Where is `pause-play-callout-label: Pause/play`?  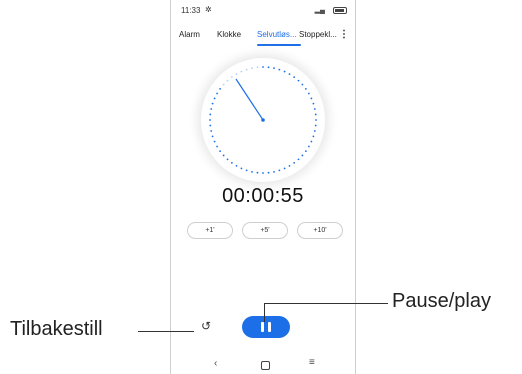 pause-play-callout-label: Pause/play is located at coordinates (441, 301).